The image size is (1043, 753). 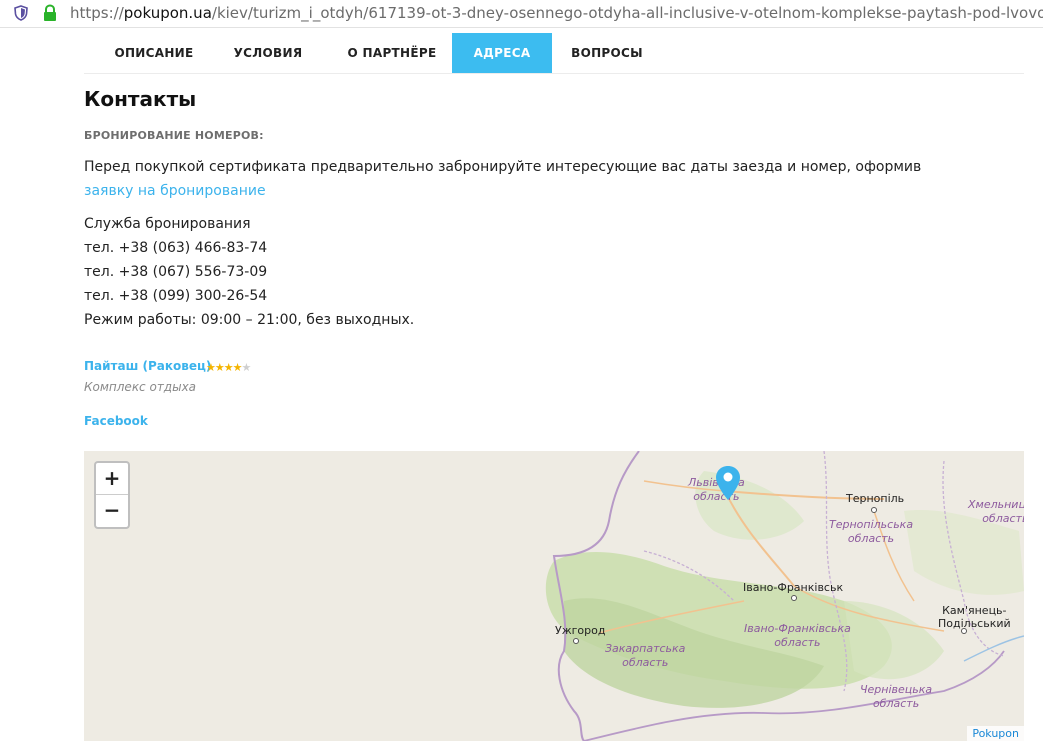 I want to click on partner-rating: ★★★★★, so click(x=229, y=367).